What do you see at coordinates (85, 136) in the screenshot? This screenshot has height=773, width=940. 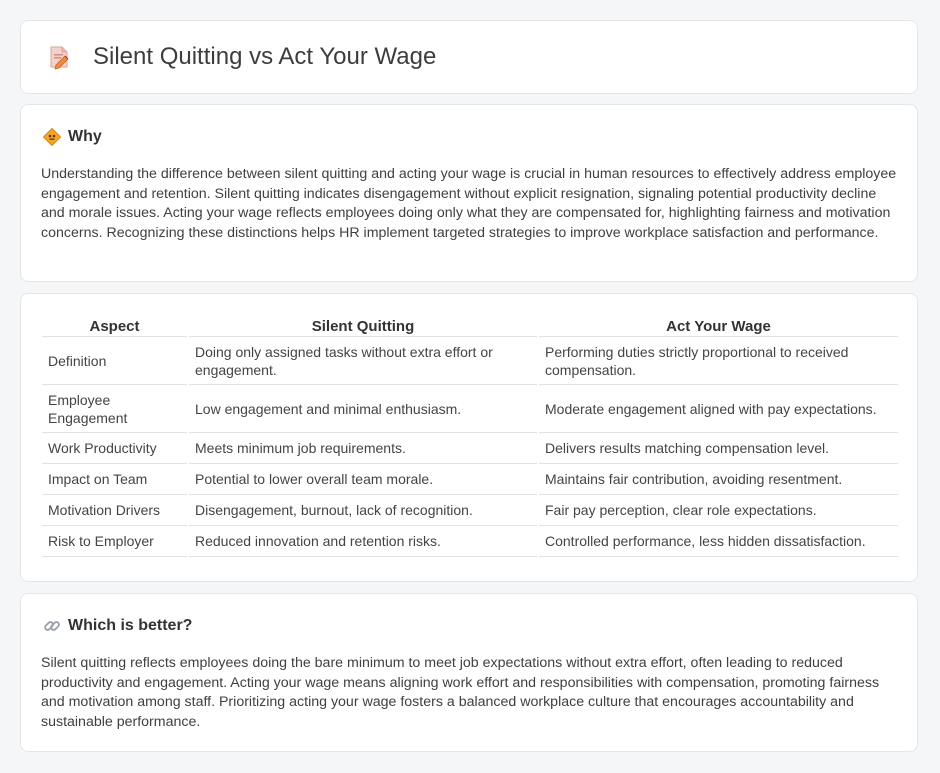 I see `why-title: Why` at bounding box center [85, 136].